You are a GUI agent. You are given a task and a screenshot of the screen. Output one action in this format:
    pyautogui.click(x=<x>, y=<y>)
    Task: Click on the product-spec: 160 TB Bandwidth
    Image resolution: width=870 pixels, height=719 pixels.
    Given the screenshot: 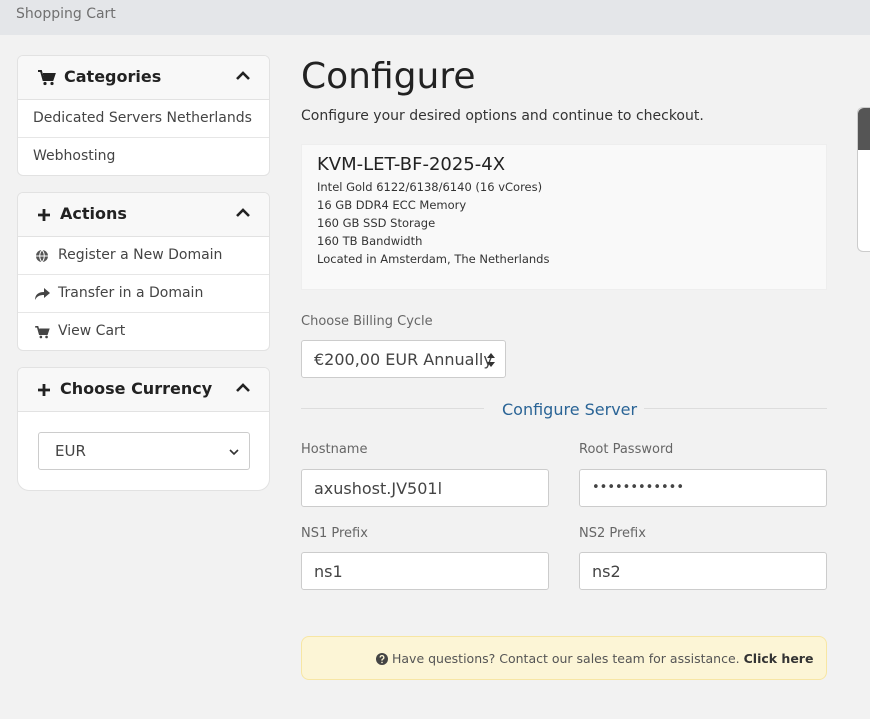 What is the action you would take?
    pyautogui.click(x=370, y=241)
    